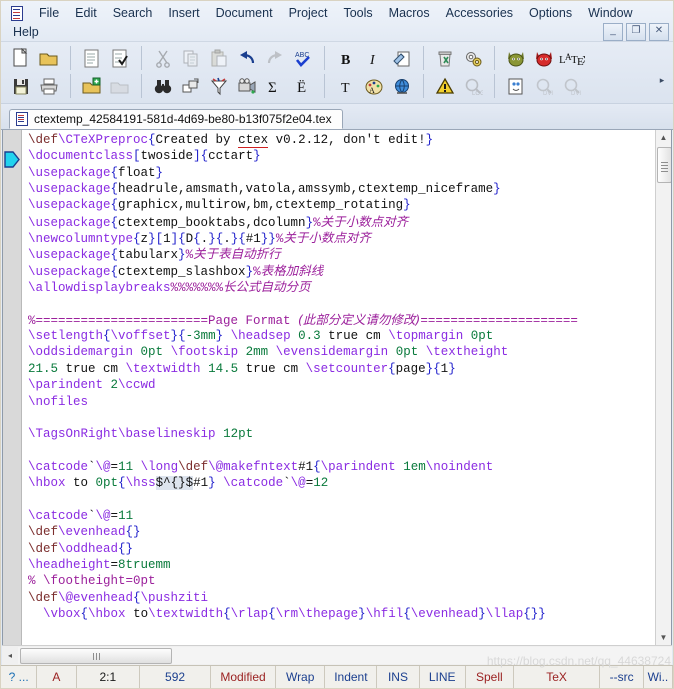  Describe the element at coordinates (346, 86) in the screenshot. I see `text-tool-icon: T` at that location.